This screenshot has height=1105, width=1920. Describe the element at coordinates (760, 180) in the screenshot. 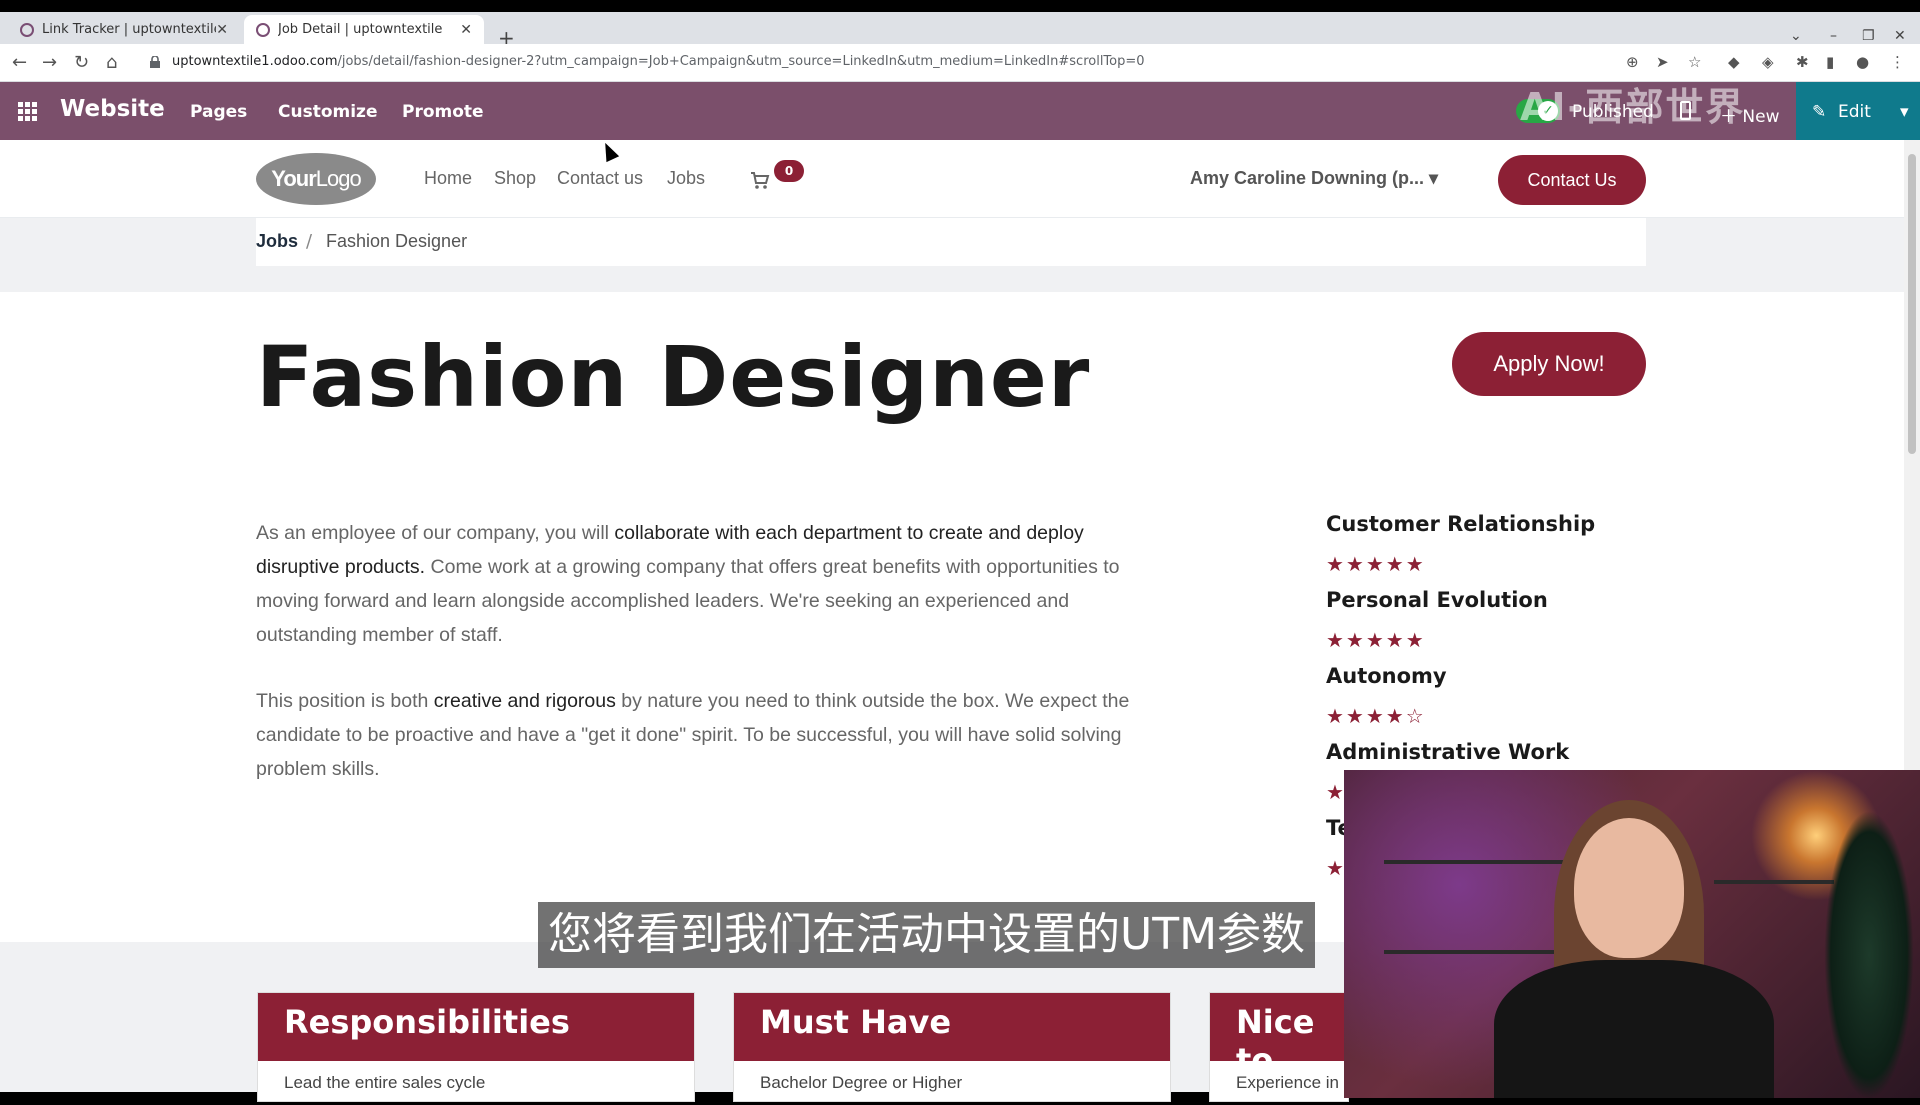

I see `shopping-cart-icon` at that location.